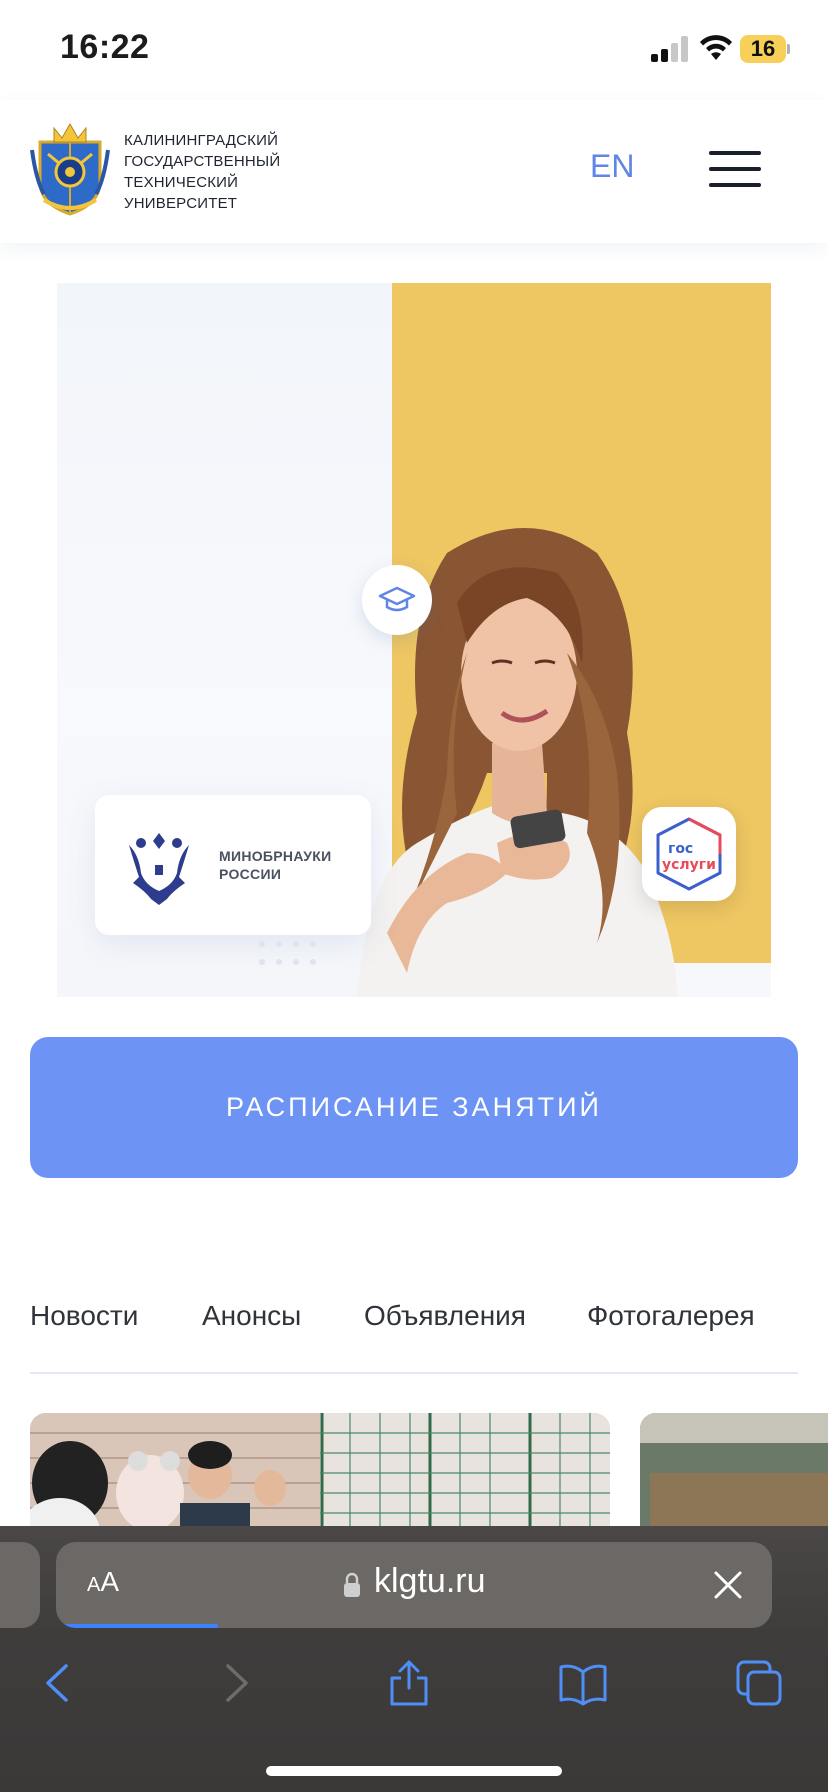 The height and width of the screenshot is (1792, 828). Describe the element at coordinates (414, 1107) in the screenshot. I see `schedule-button: РАСПИСАНИЕ ЗАНЯТИЙ` at that location.